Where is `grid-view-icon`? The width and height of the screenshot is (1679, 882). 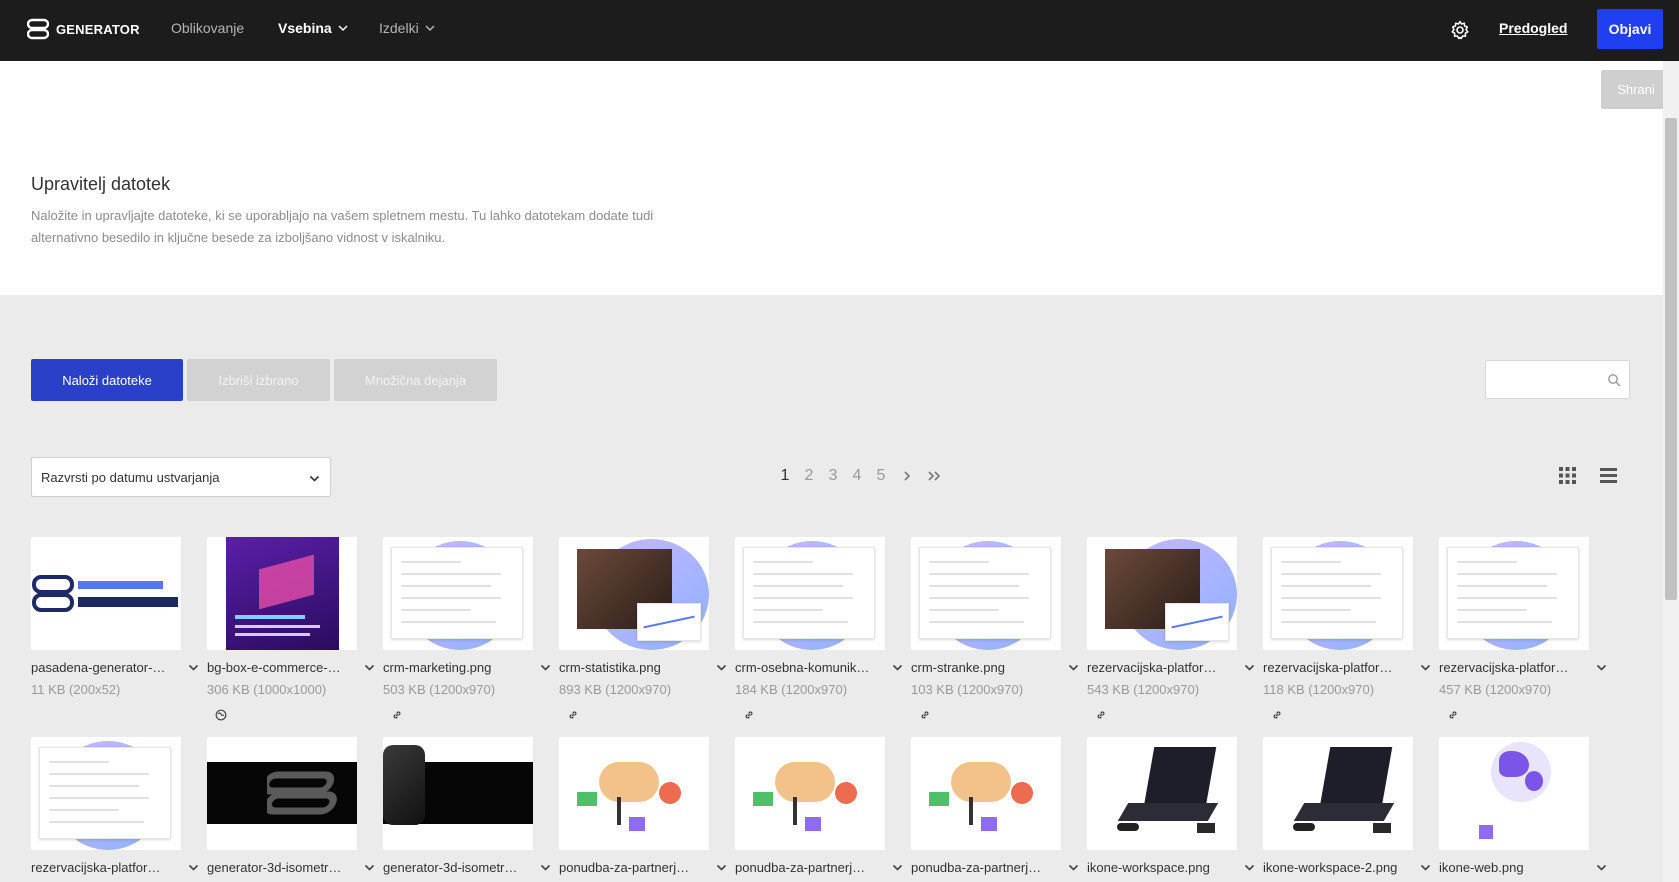
grid-view-icon is located at coordinates (1567, 475).